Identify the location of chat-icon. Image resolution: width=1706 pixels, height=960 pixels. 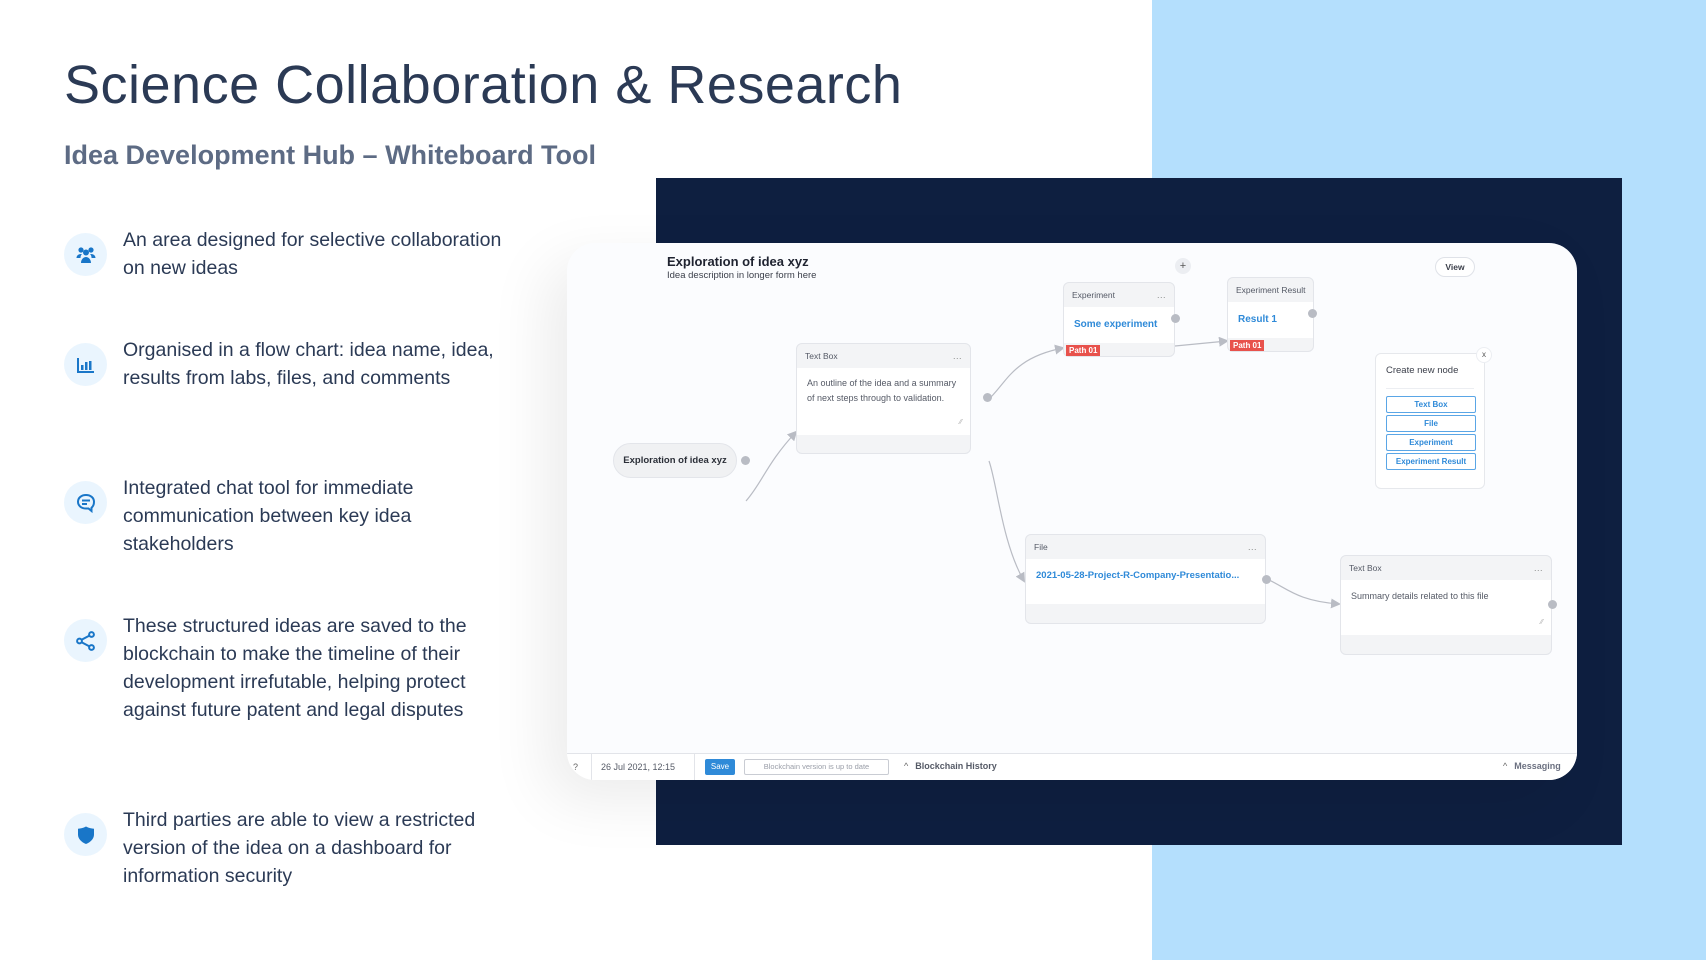
(85, 502).